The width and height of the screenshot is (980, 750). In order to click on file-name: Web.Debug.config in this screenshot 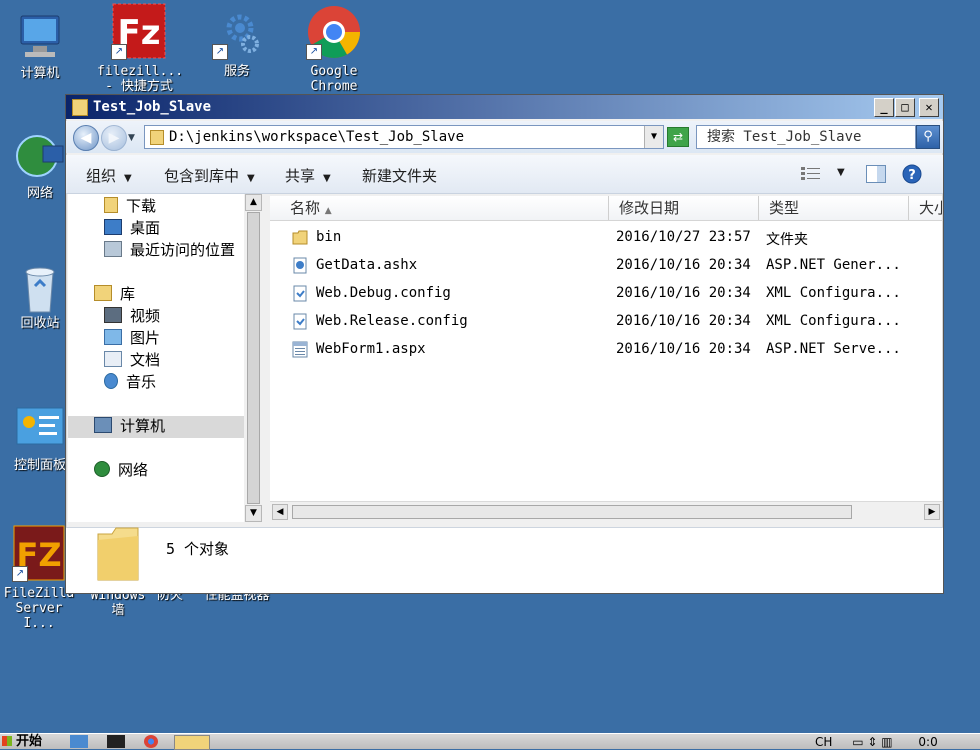, I will do `click(383, 293)`.